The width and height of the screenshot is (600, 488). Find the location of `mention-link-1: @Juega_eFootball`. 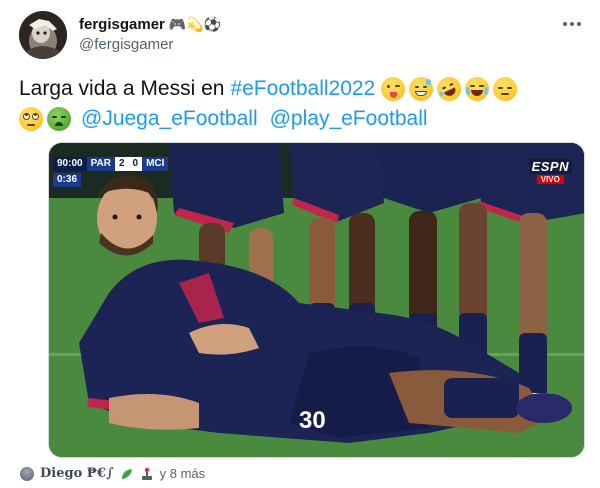

mention-link-1: @Juega_eFootball is located at coordinates (169, 119).